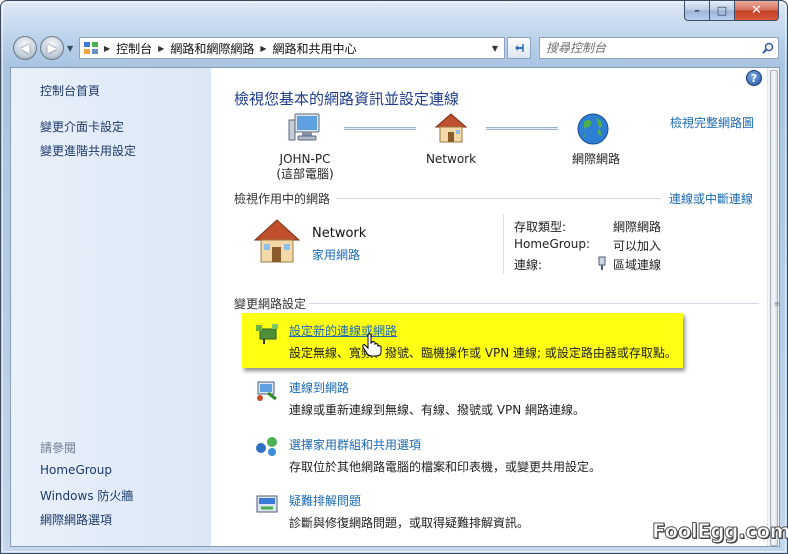 This screenshot has height=554, width=788. I want to click on network-label: Network, so click(451, 159).